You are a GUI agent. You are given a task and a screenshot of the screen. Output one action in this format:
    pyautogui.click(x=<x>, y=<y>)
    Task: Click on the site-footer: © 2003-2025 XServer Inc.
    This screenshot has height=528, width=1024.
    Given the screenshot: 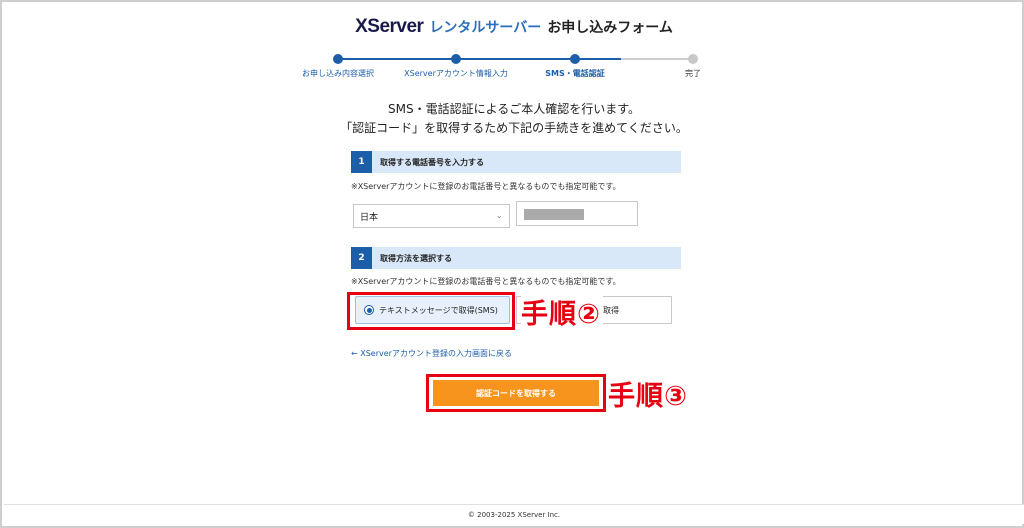 What is the action you would take?
    pyautogui.click(x=514, y=514)
    